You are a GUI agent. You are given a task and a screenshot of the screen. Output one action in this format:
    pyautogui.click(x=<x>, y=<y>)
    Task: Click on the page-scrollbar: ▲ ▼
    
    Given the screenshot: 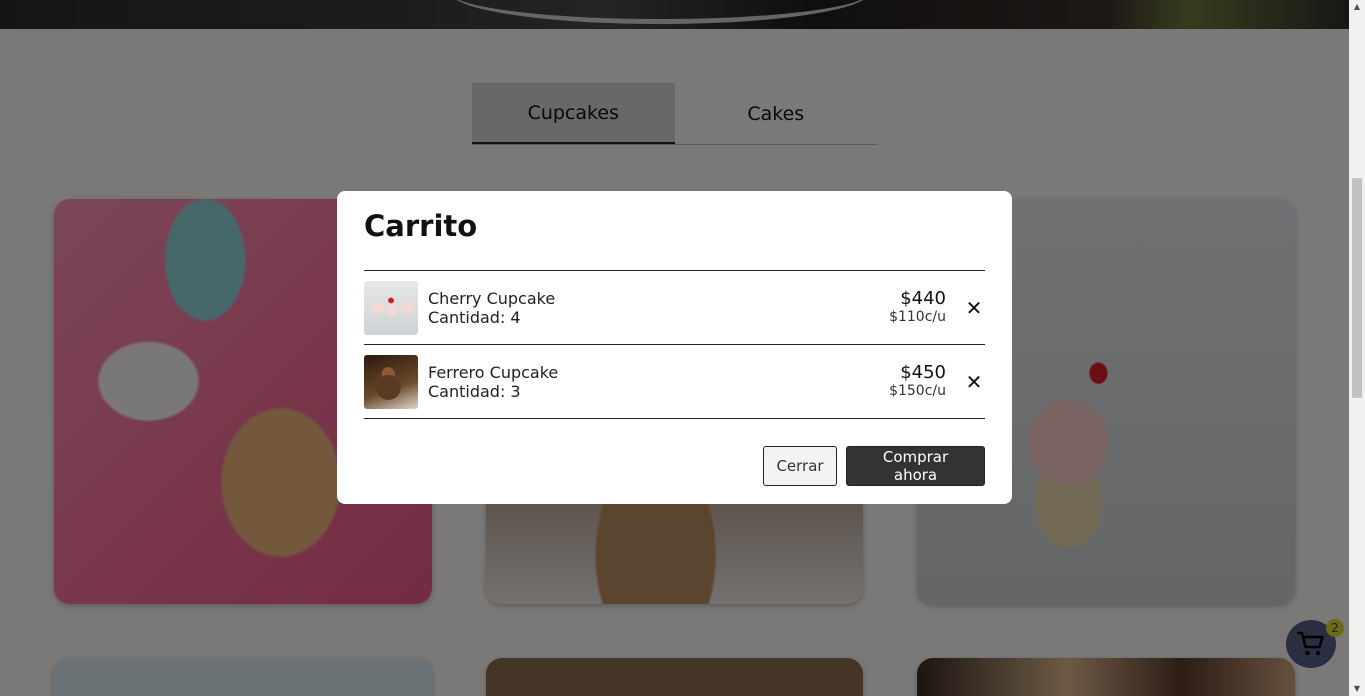 What is the action you would take?
    pyautogui.click(x=1357, y=348)
    